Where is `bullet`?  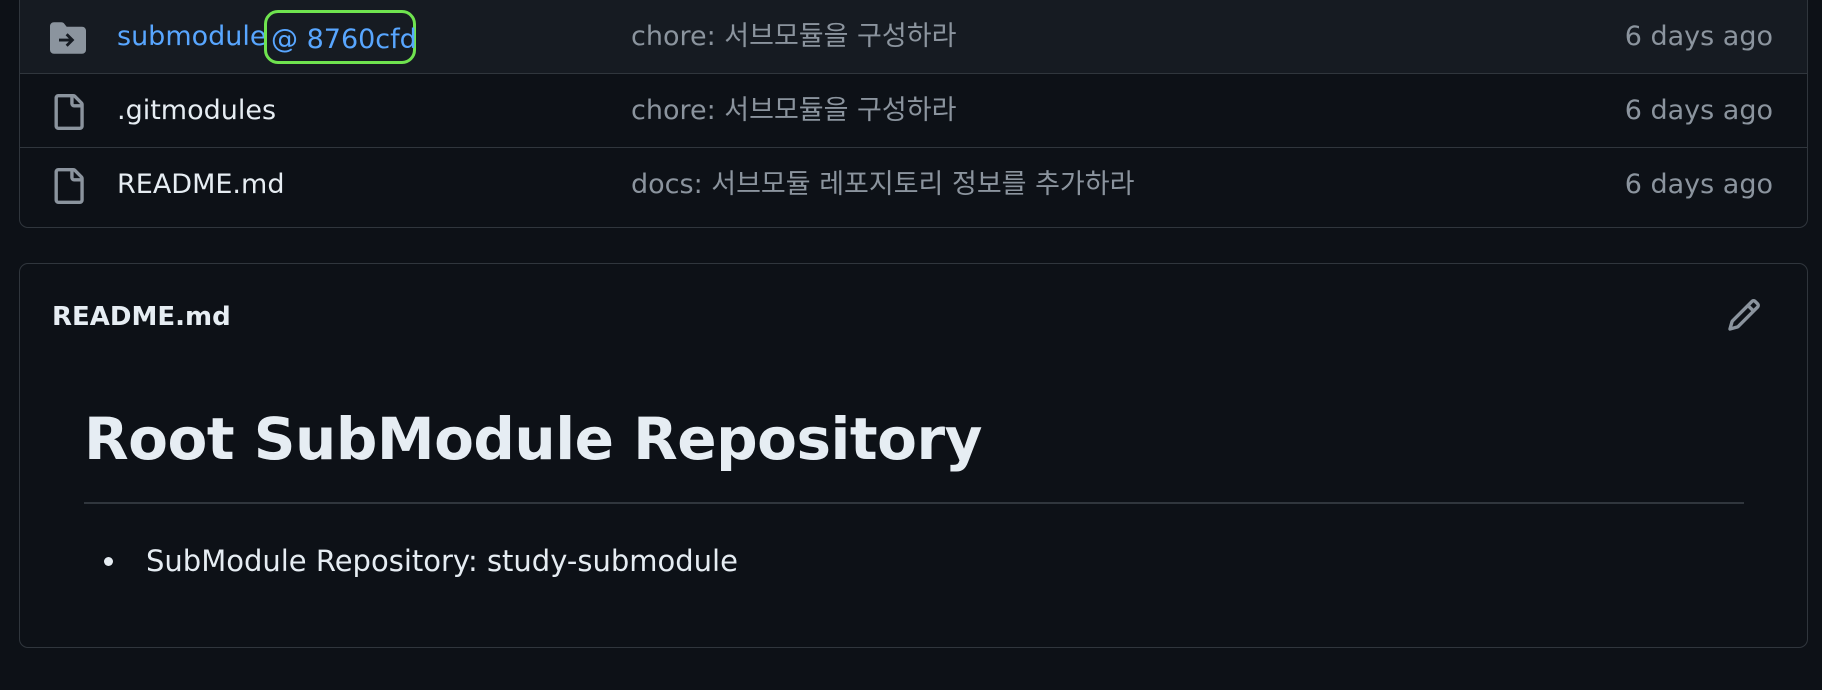 bullet is located at coordinates (108, 561).